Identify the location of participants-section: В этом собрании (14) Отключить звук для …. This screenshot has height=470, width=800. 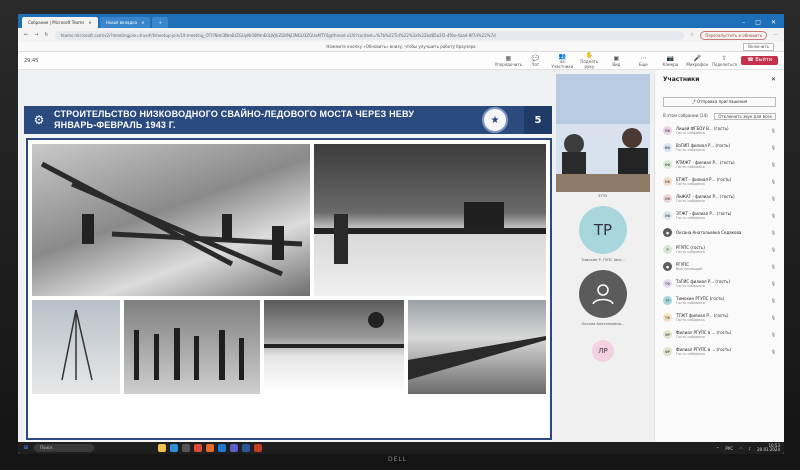
(719, 116).